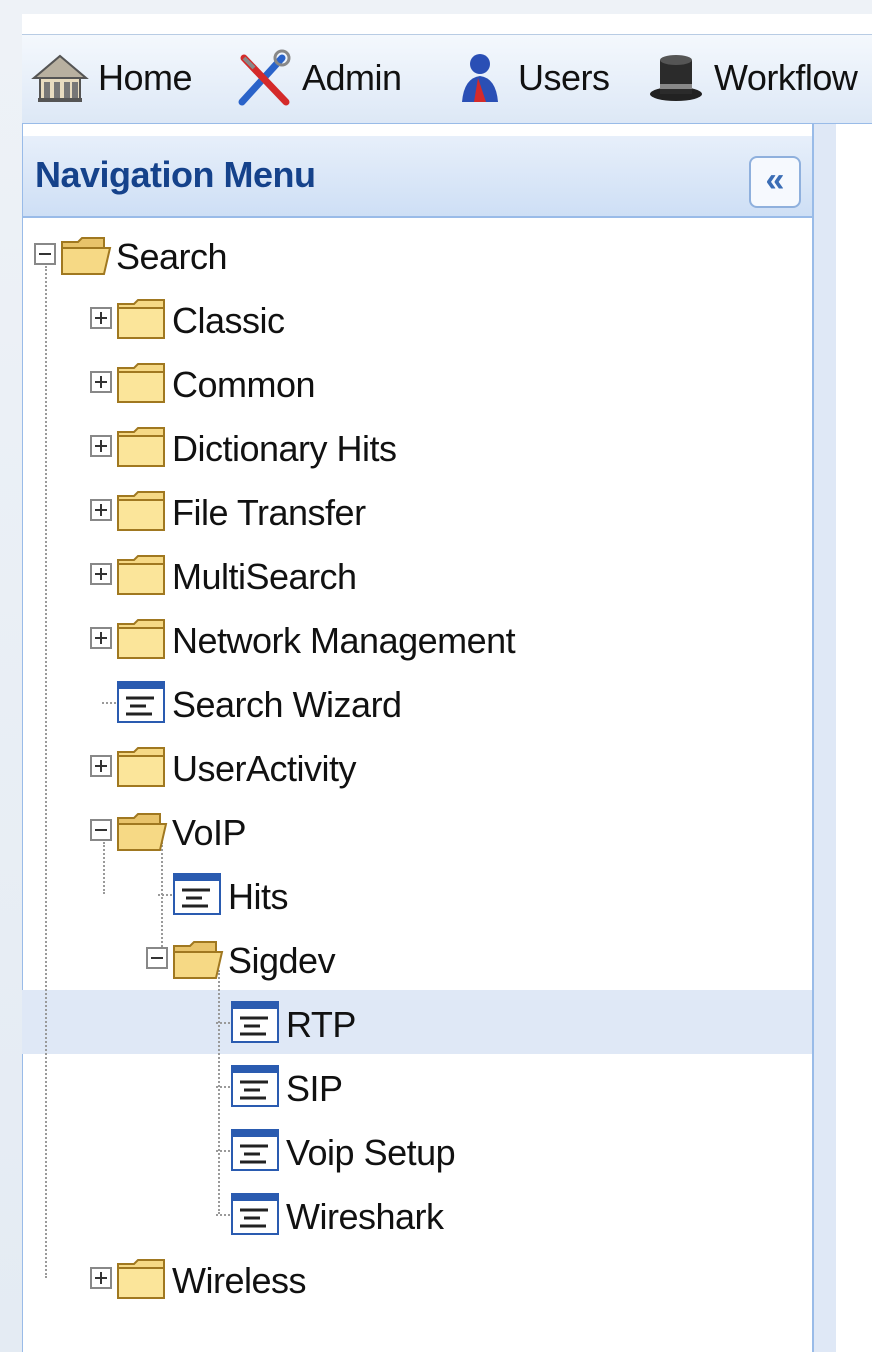 The height and width of the screenshot is (1352, 872). Describe the element at coordinates (447, 79) in the screenshot. I see `main-toolbar: Home Admin Users Workflow` at that location.